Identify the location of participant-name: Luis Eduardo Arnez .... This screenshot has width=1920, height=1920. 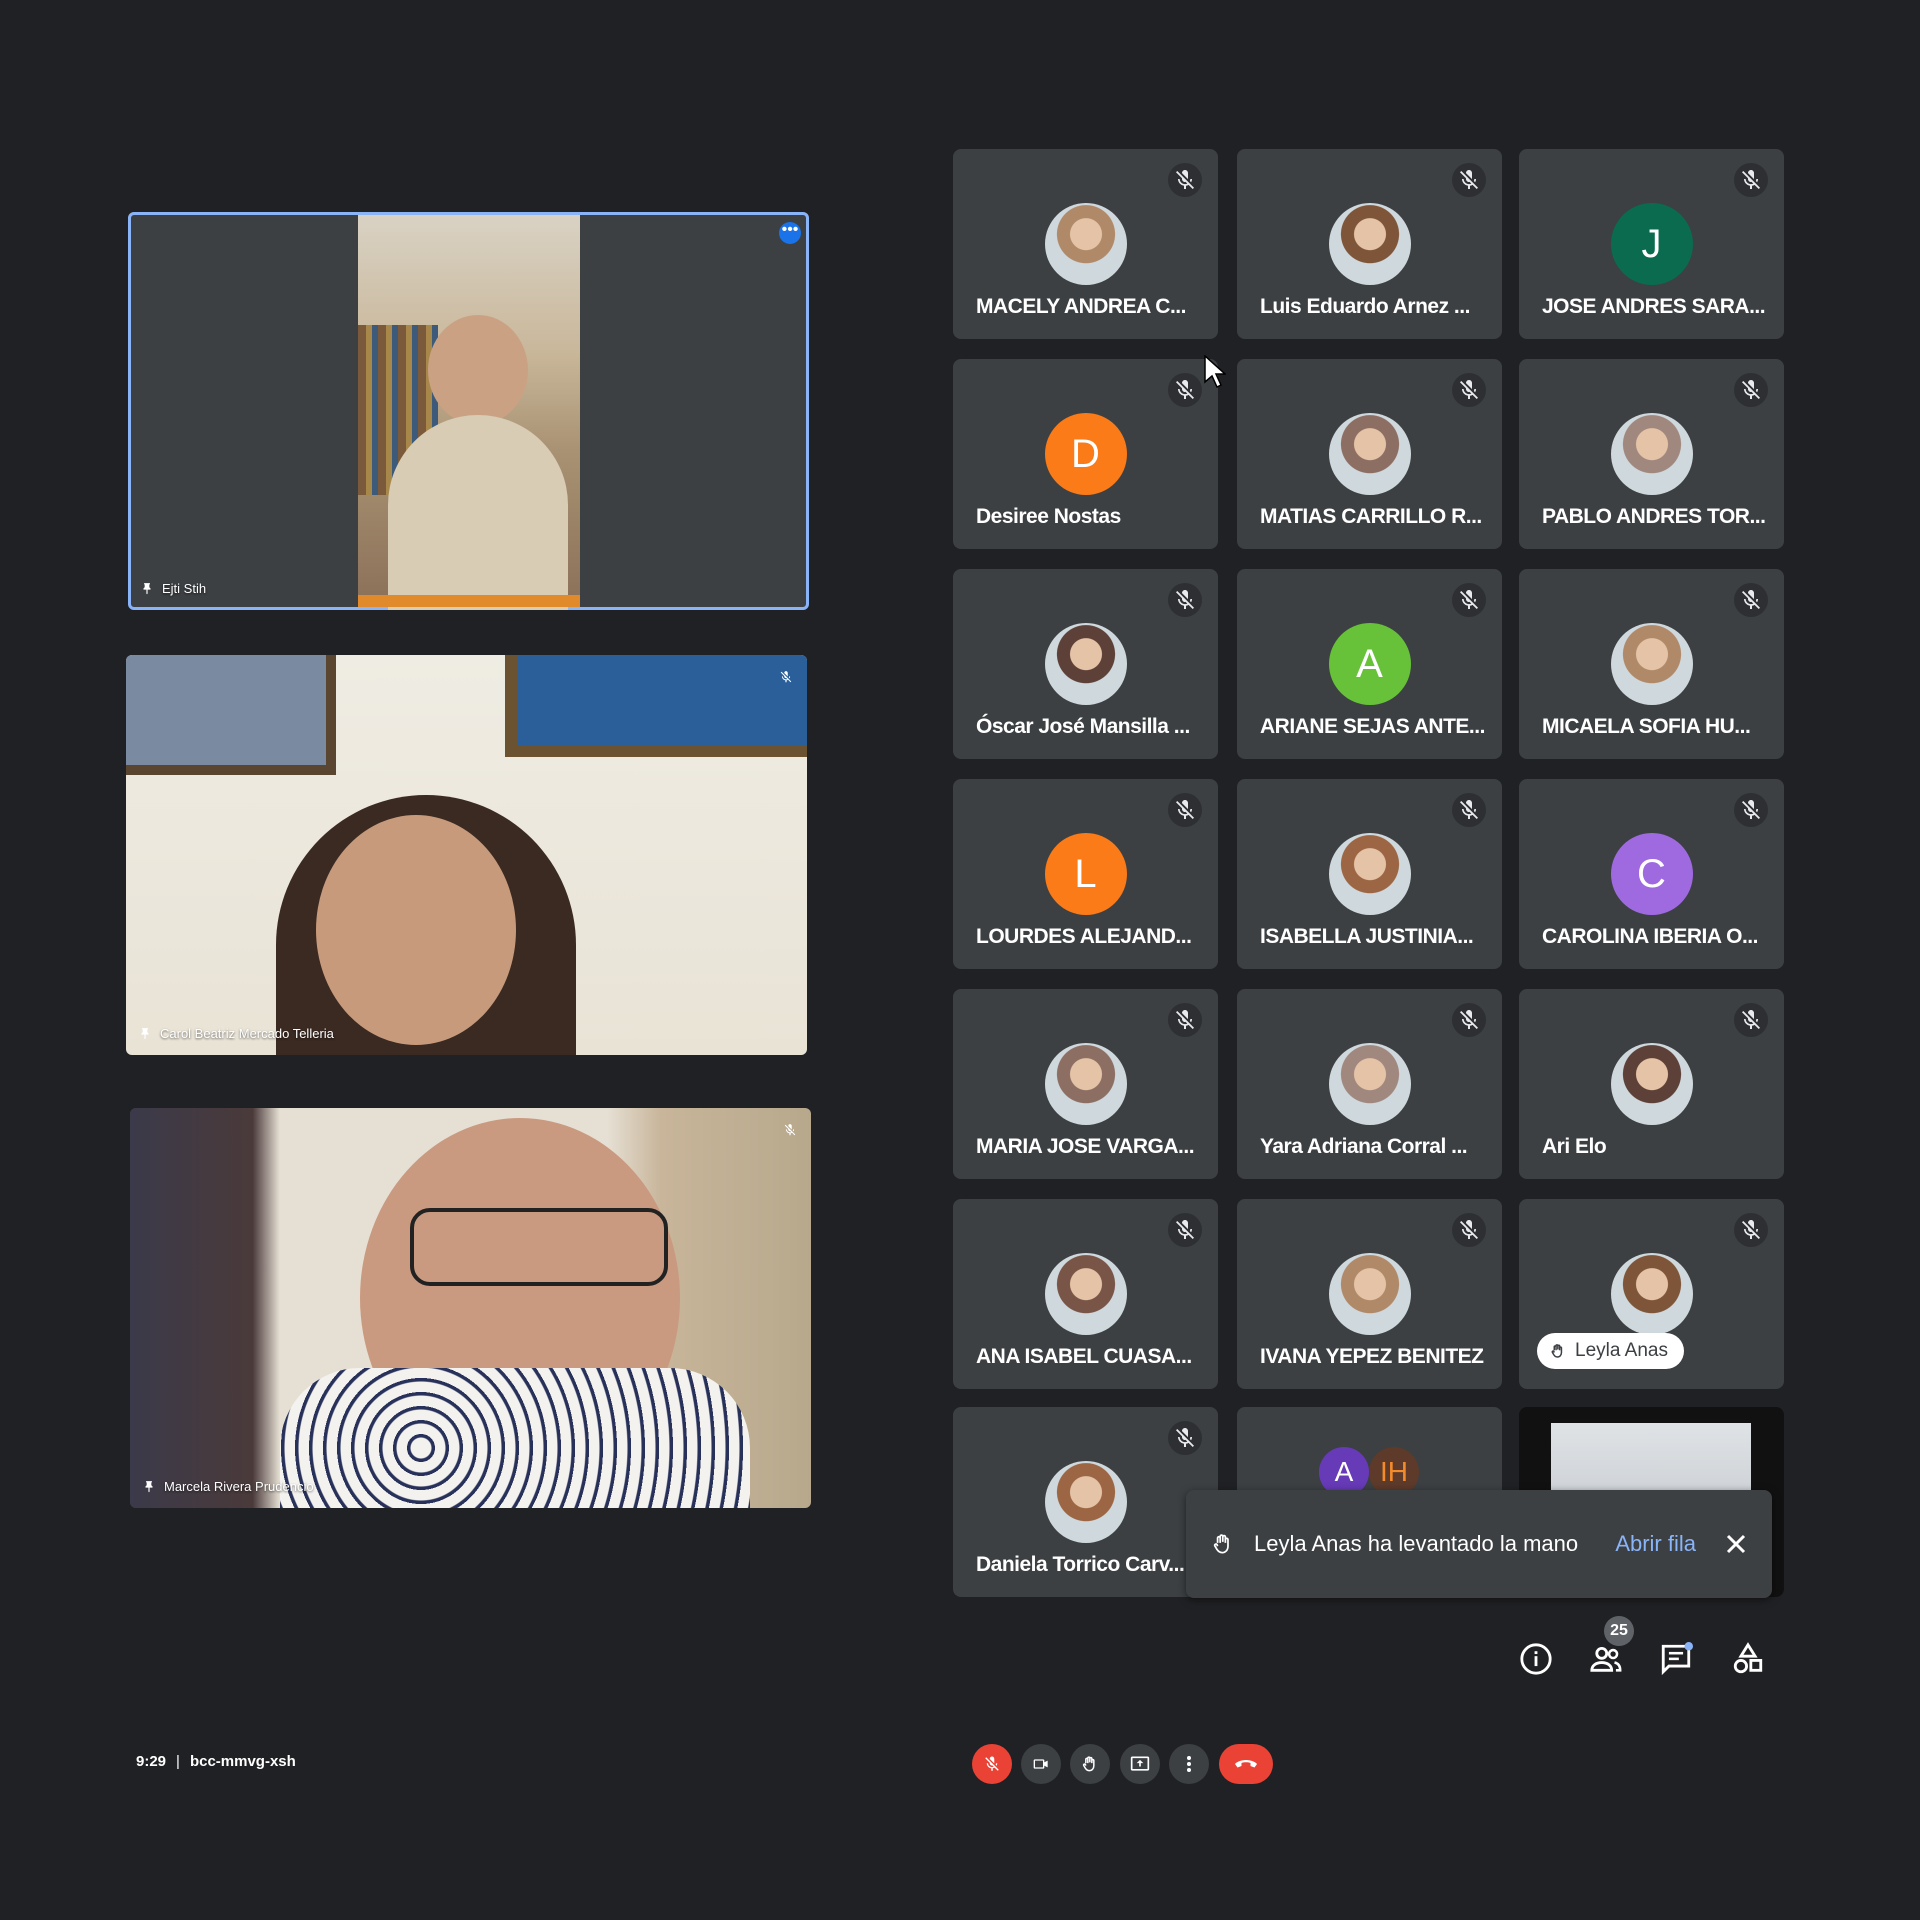
(1365, 306).